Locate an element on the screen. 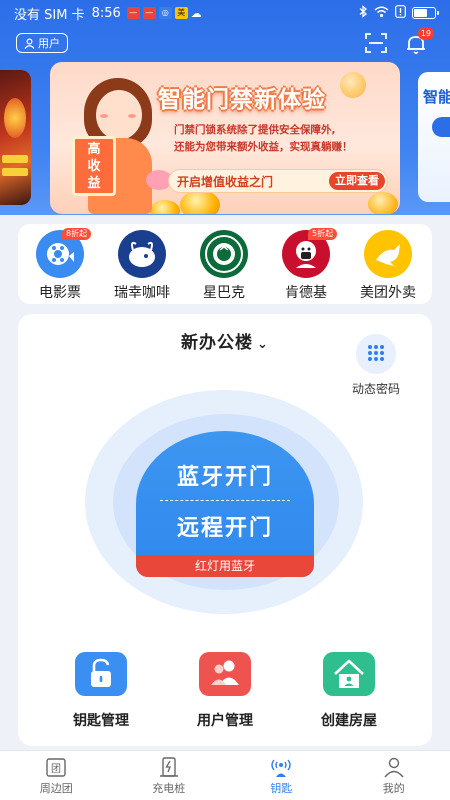  shortcut-label: 肯德基 is located at coordinates (306, 293).